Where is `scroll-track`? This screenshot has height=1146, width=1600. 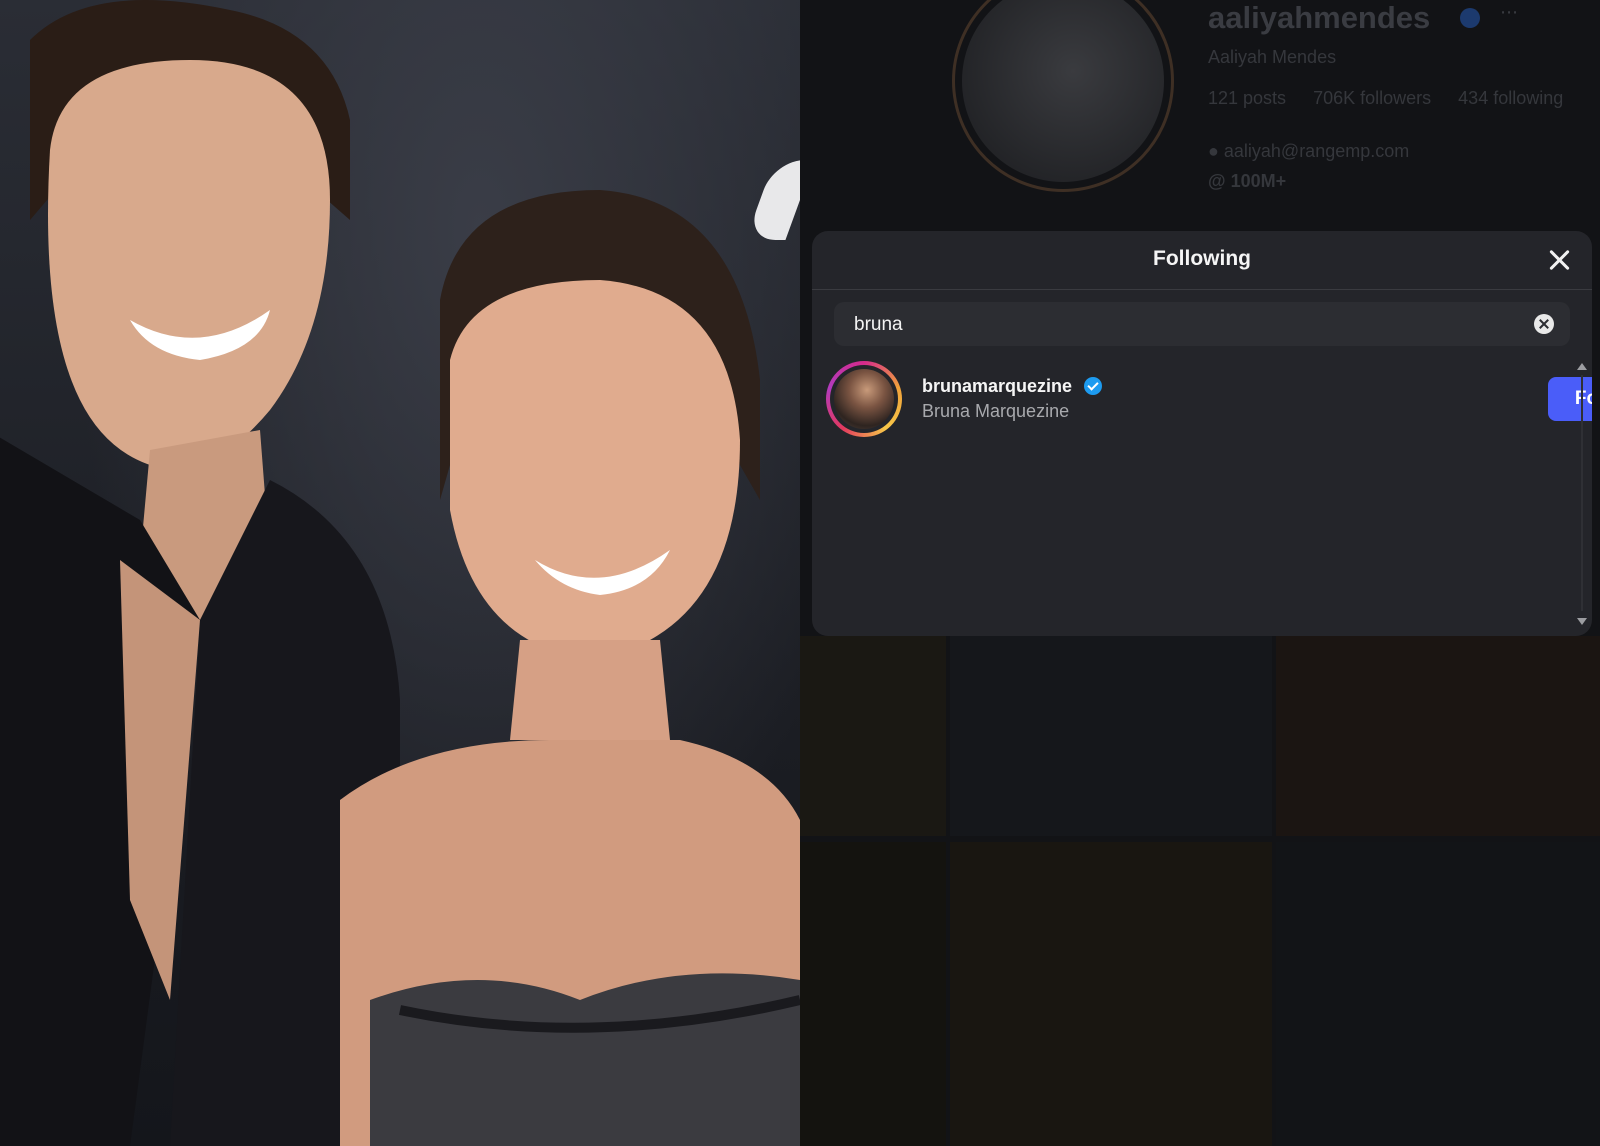 scroll-track is located at coordinates (1582, 493).